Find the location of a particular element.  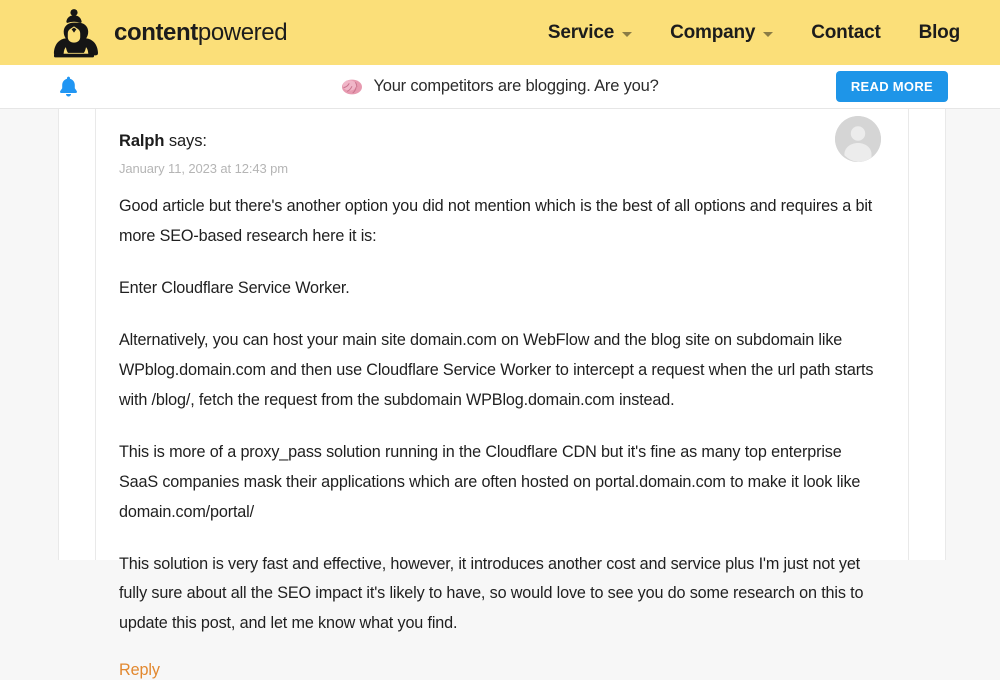

brand-logo-link: contentpowered is located at coordinates (168, 33).